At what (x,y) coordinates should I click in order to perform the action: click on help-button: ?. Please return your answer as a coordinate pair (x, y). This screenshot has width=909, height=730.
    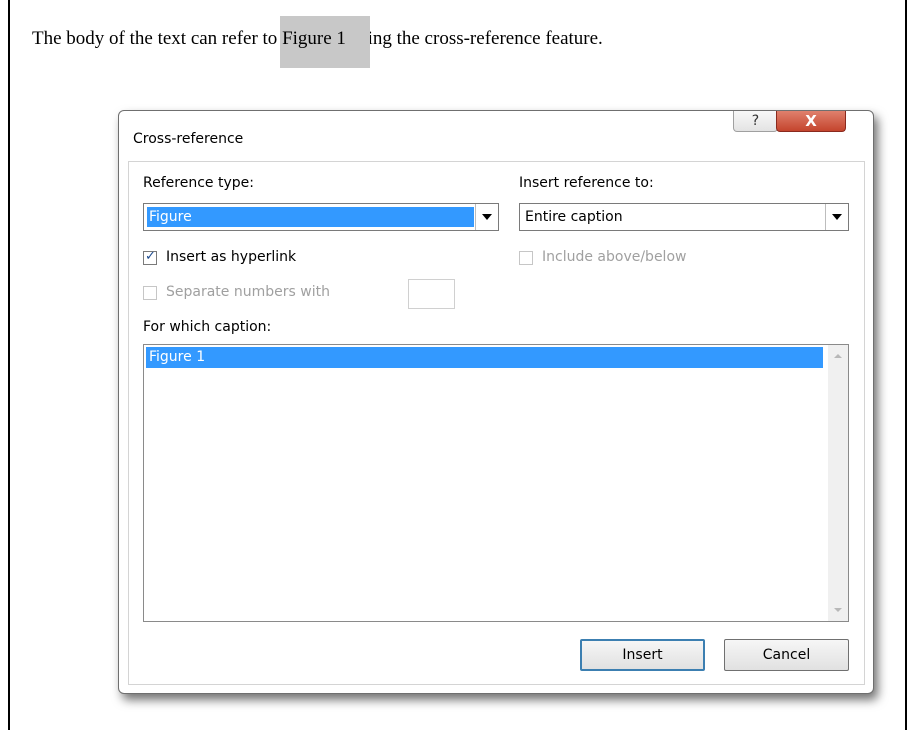
    Looking at the image, I should click on (755, 121).